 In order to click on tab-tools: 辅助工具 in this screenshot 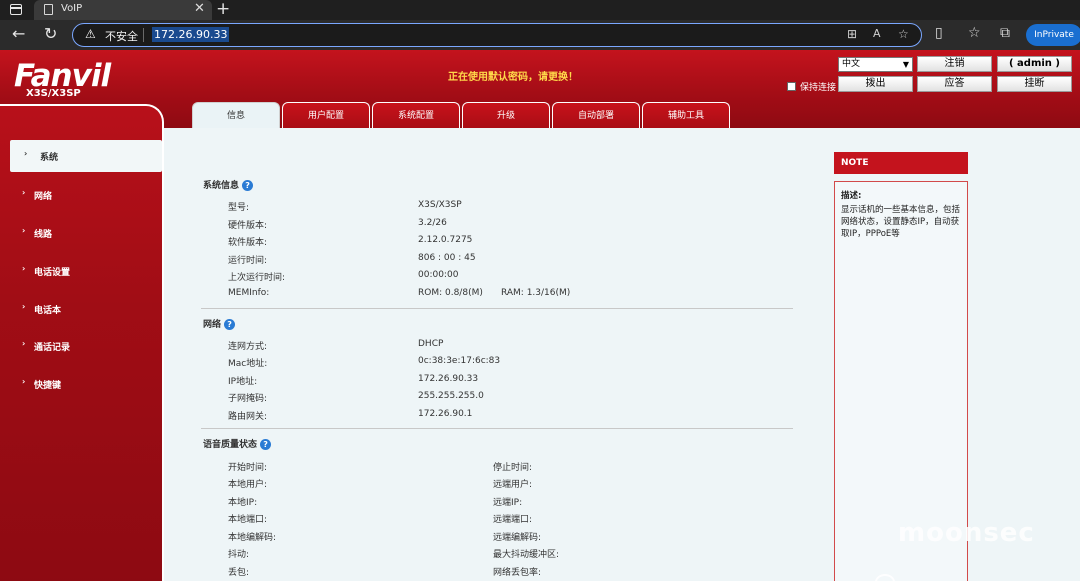, I will do `click(686, 115)`.